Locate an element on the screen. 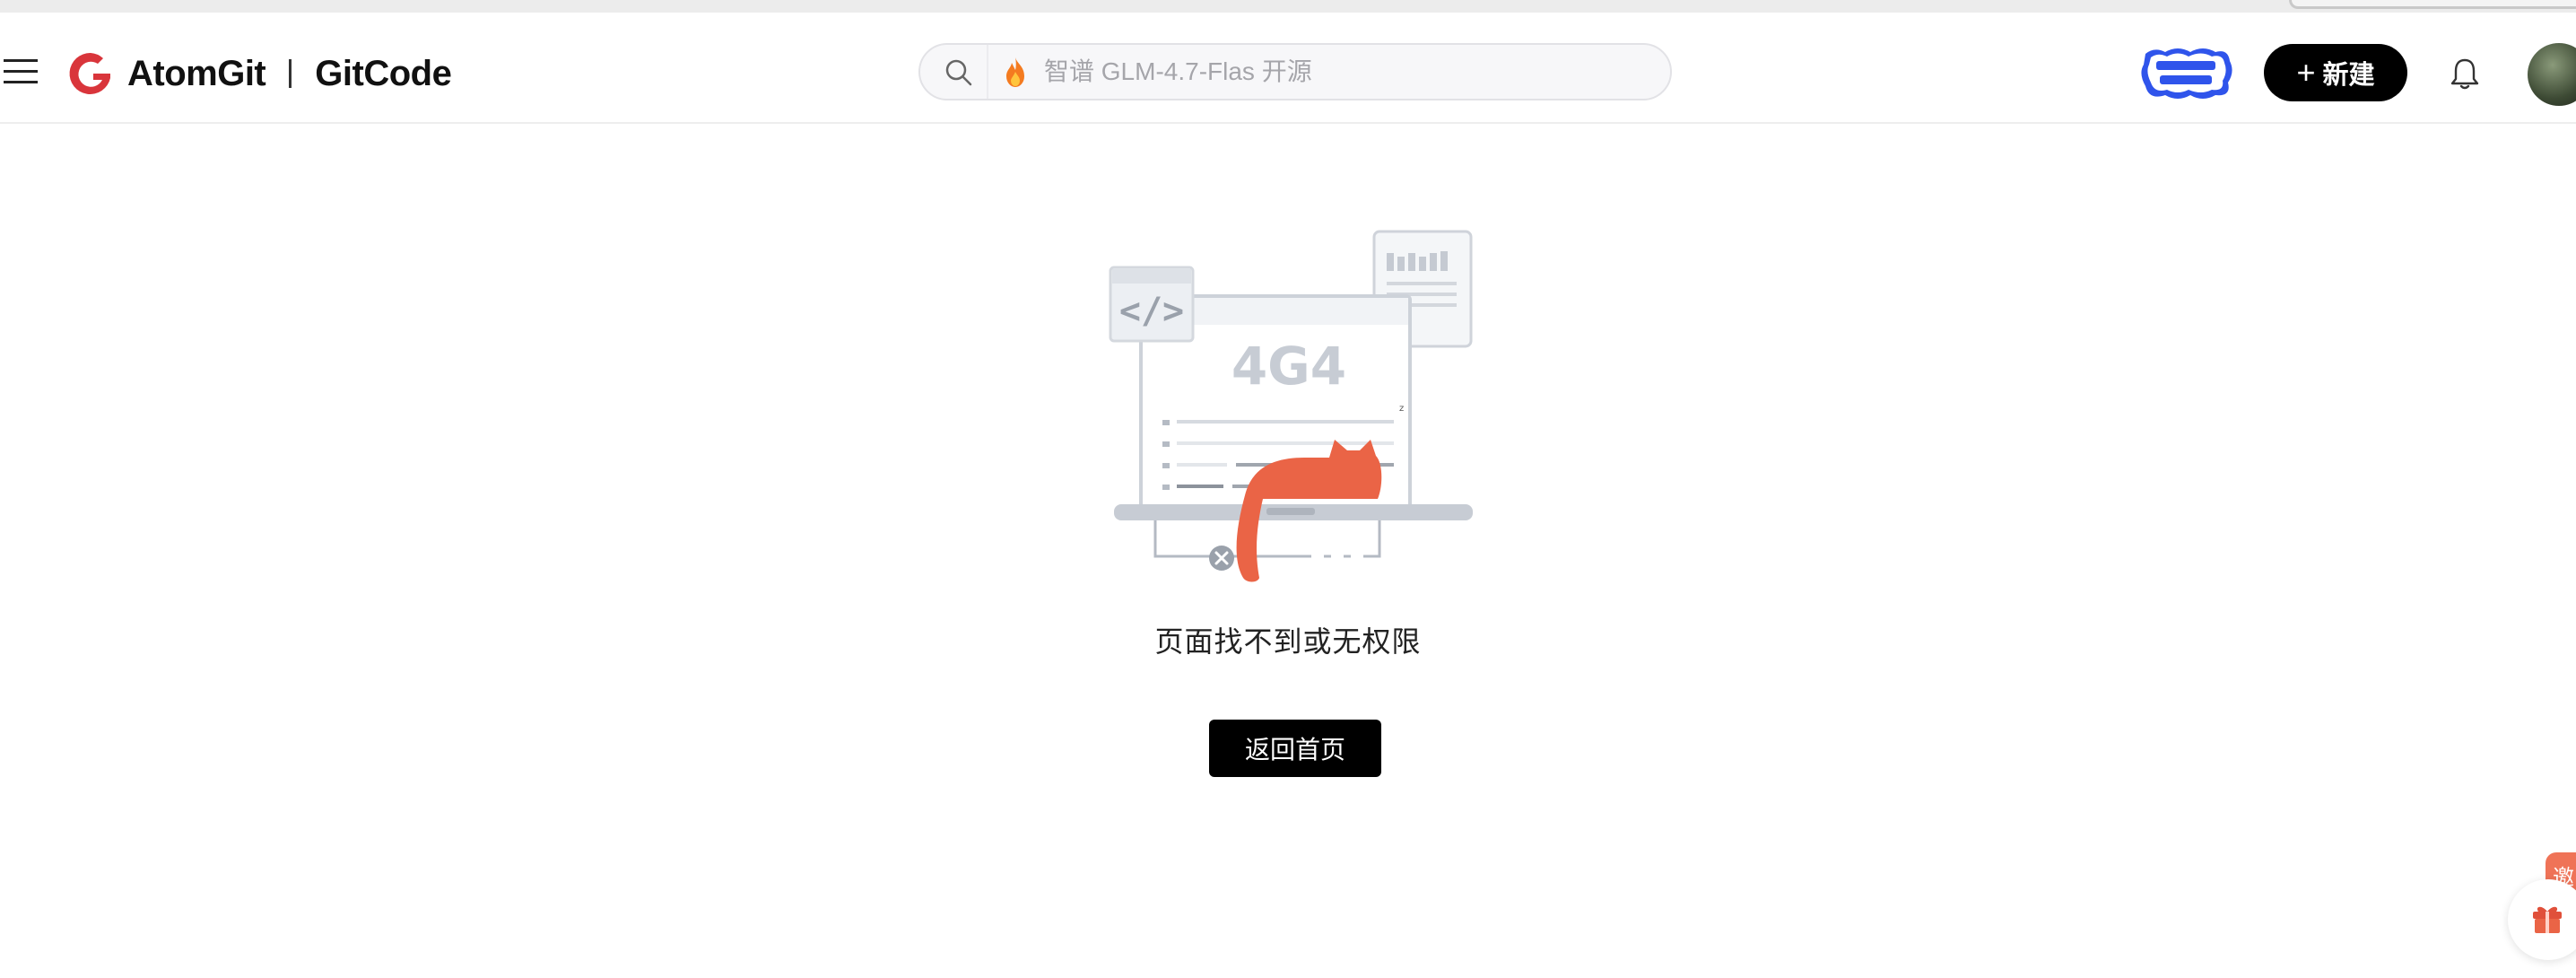  new-button-label: 新建 is located at coordinates (2348, 75).